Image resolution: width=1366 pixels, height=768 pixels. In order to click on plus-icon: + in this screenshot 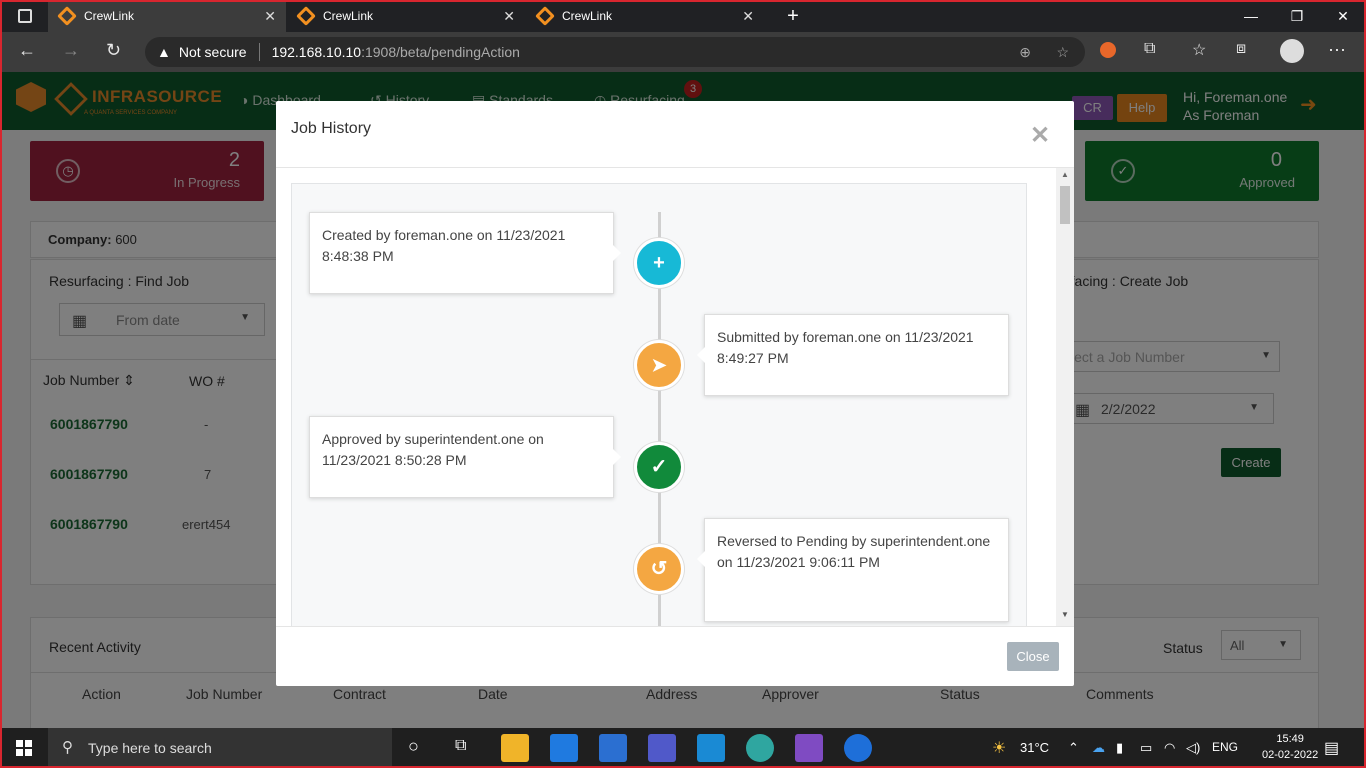, I will do `click(659, 263)`.